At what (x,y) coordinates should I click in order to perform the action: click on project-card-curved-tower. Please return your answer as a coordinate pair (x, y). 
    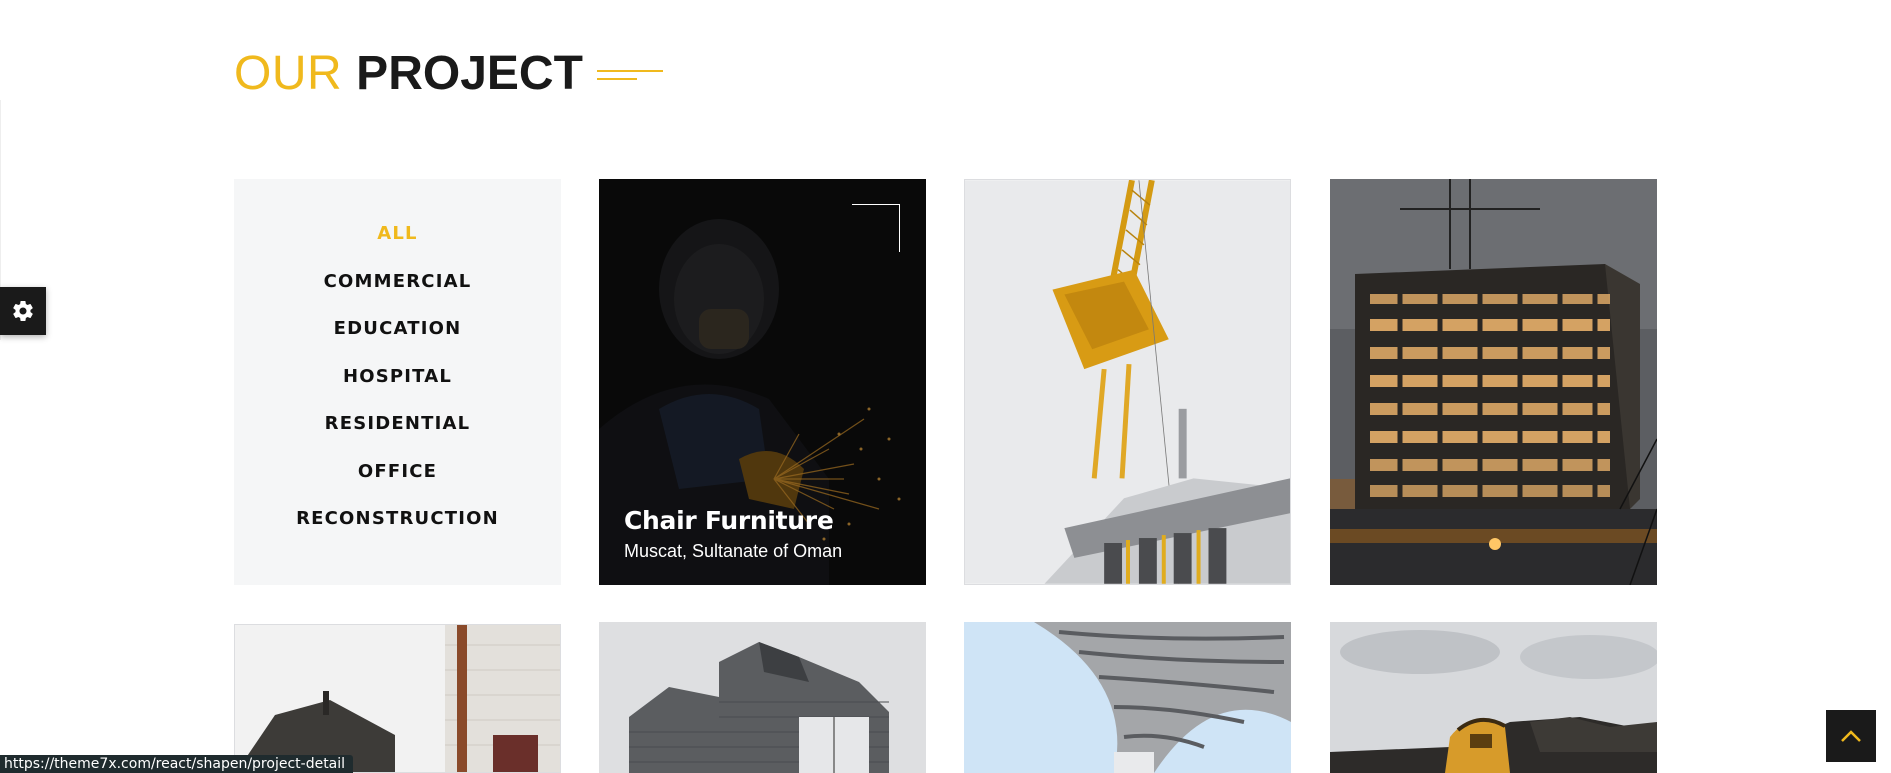
    Looking at the image, I should click on (1127, 697).